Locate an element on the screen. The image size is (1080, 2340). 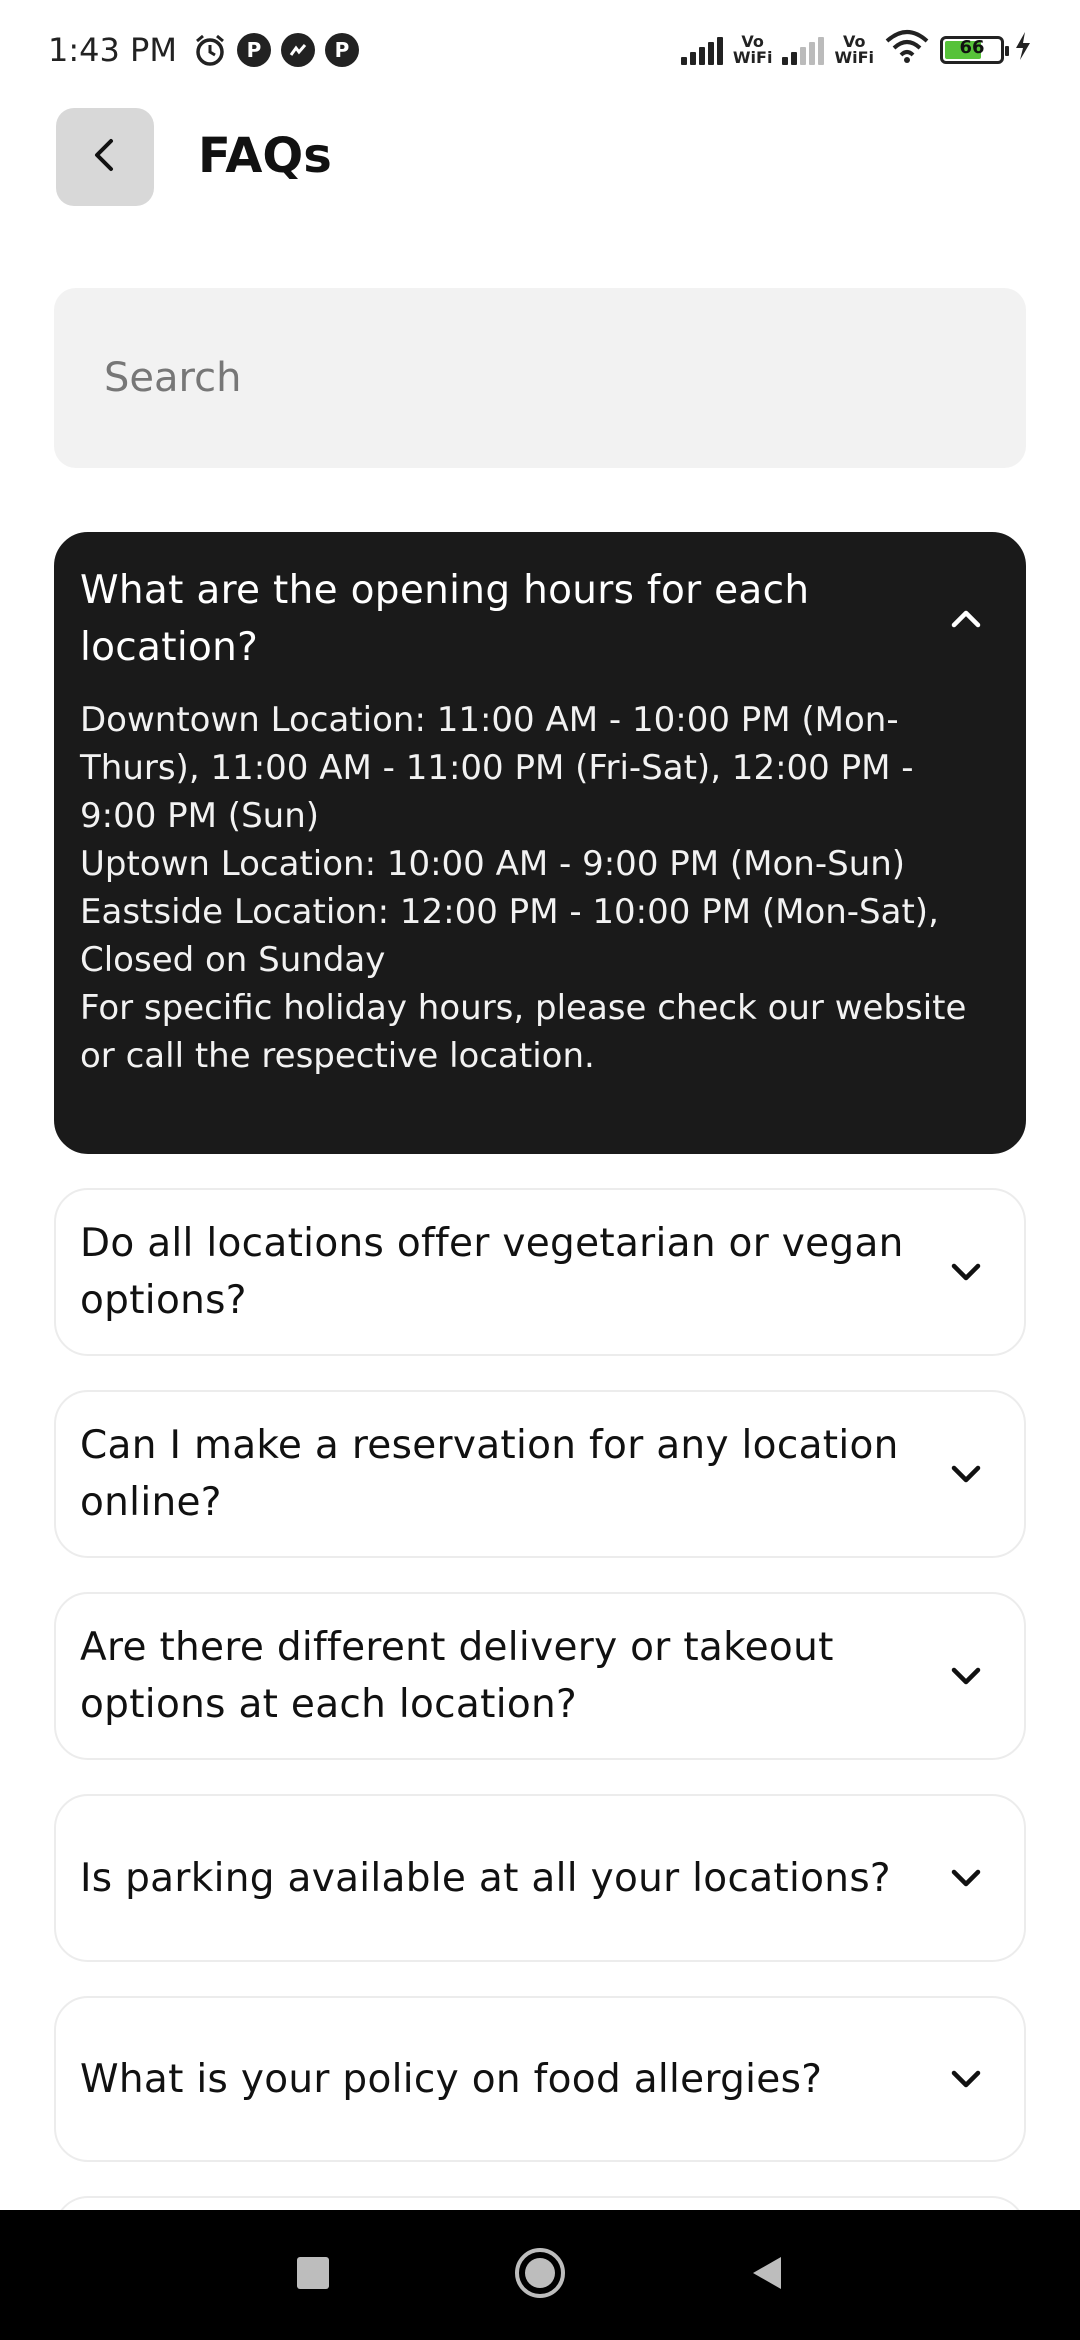
charging-icon is located at coordinates (1023, 50).